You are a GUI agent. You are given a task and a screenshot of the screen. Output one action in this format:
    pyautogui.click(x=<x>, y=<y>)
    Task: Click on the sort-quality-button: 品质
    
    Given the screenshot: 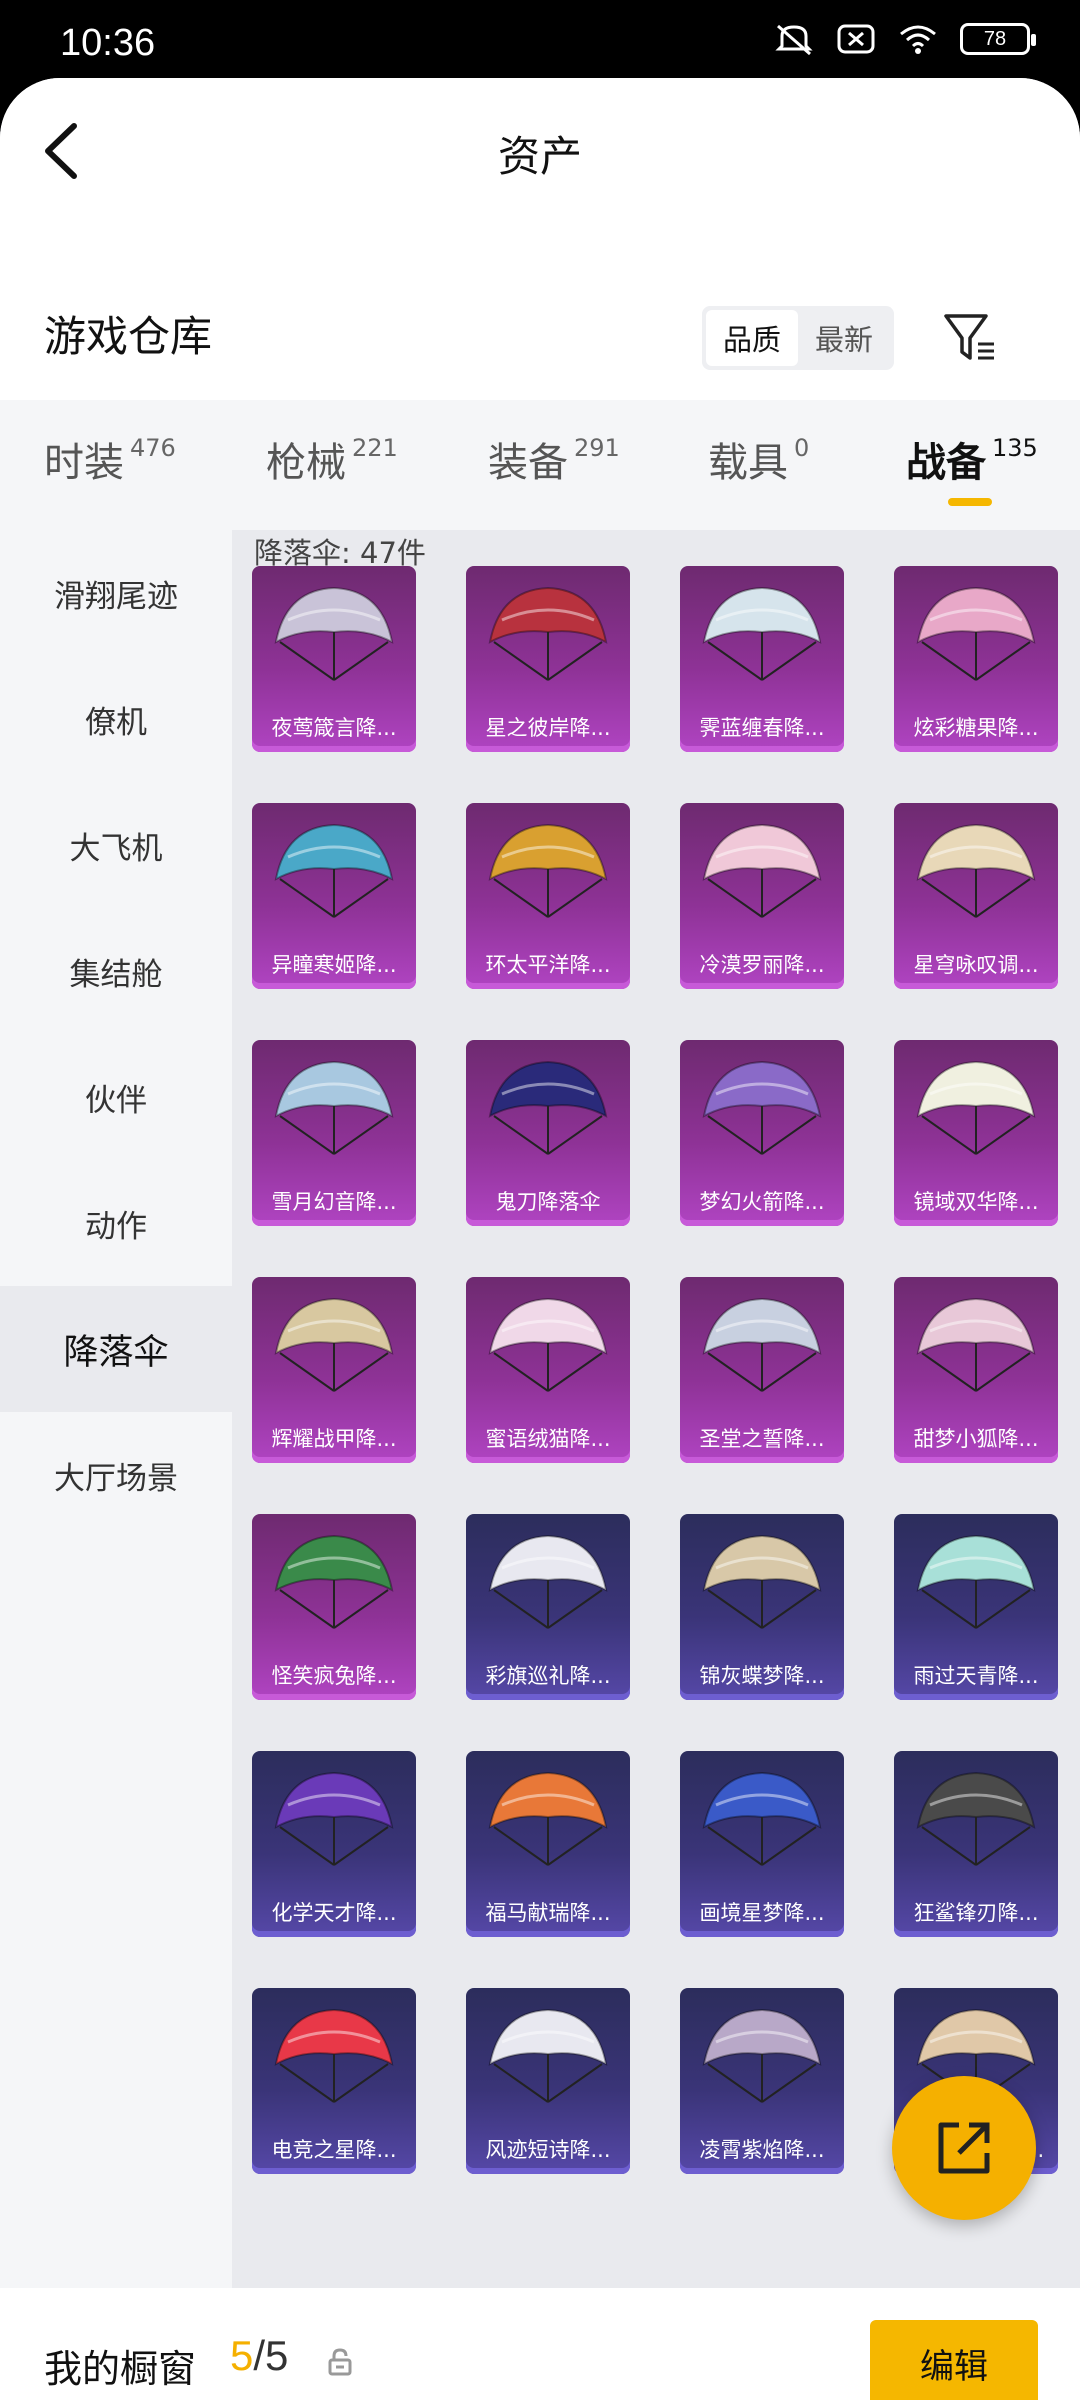 What is the action you would take?
    pyautogui.click(x=752, y=338)
    